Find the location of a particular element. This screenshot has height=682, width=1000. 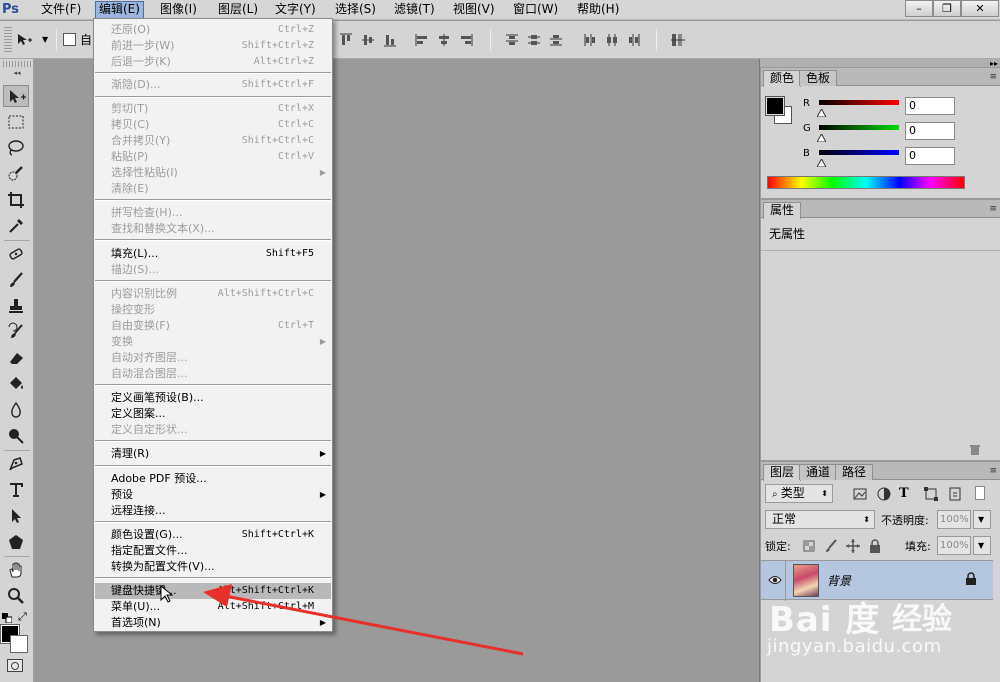

eyedropper-tool-icon is located at coordinates (16, 226).